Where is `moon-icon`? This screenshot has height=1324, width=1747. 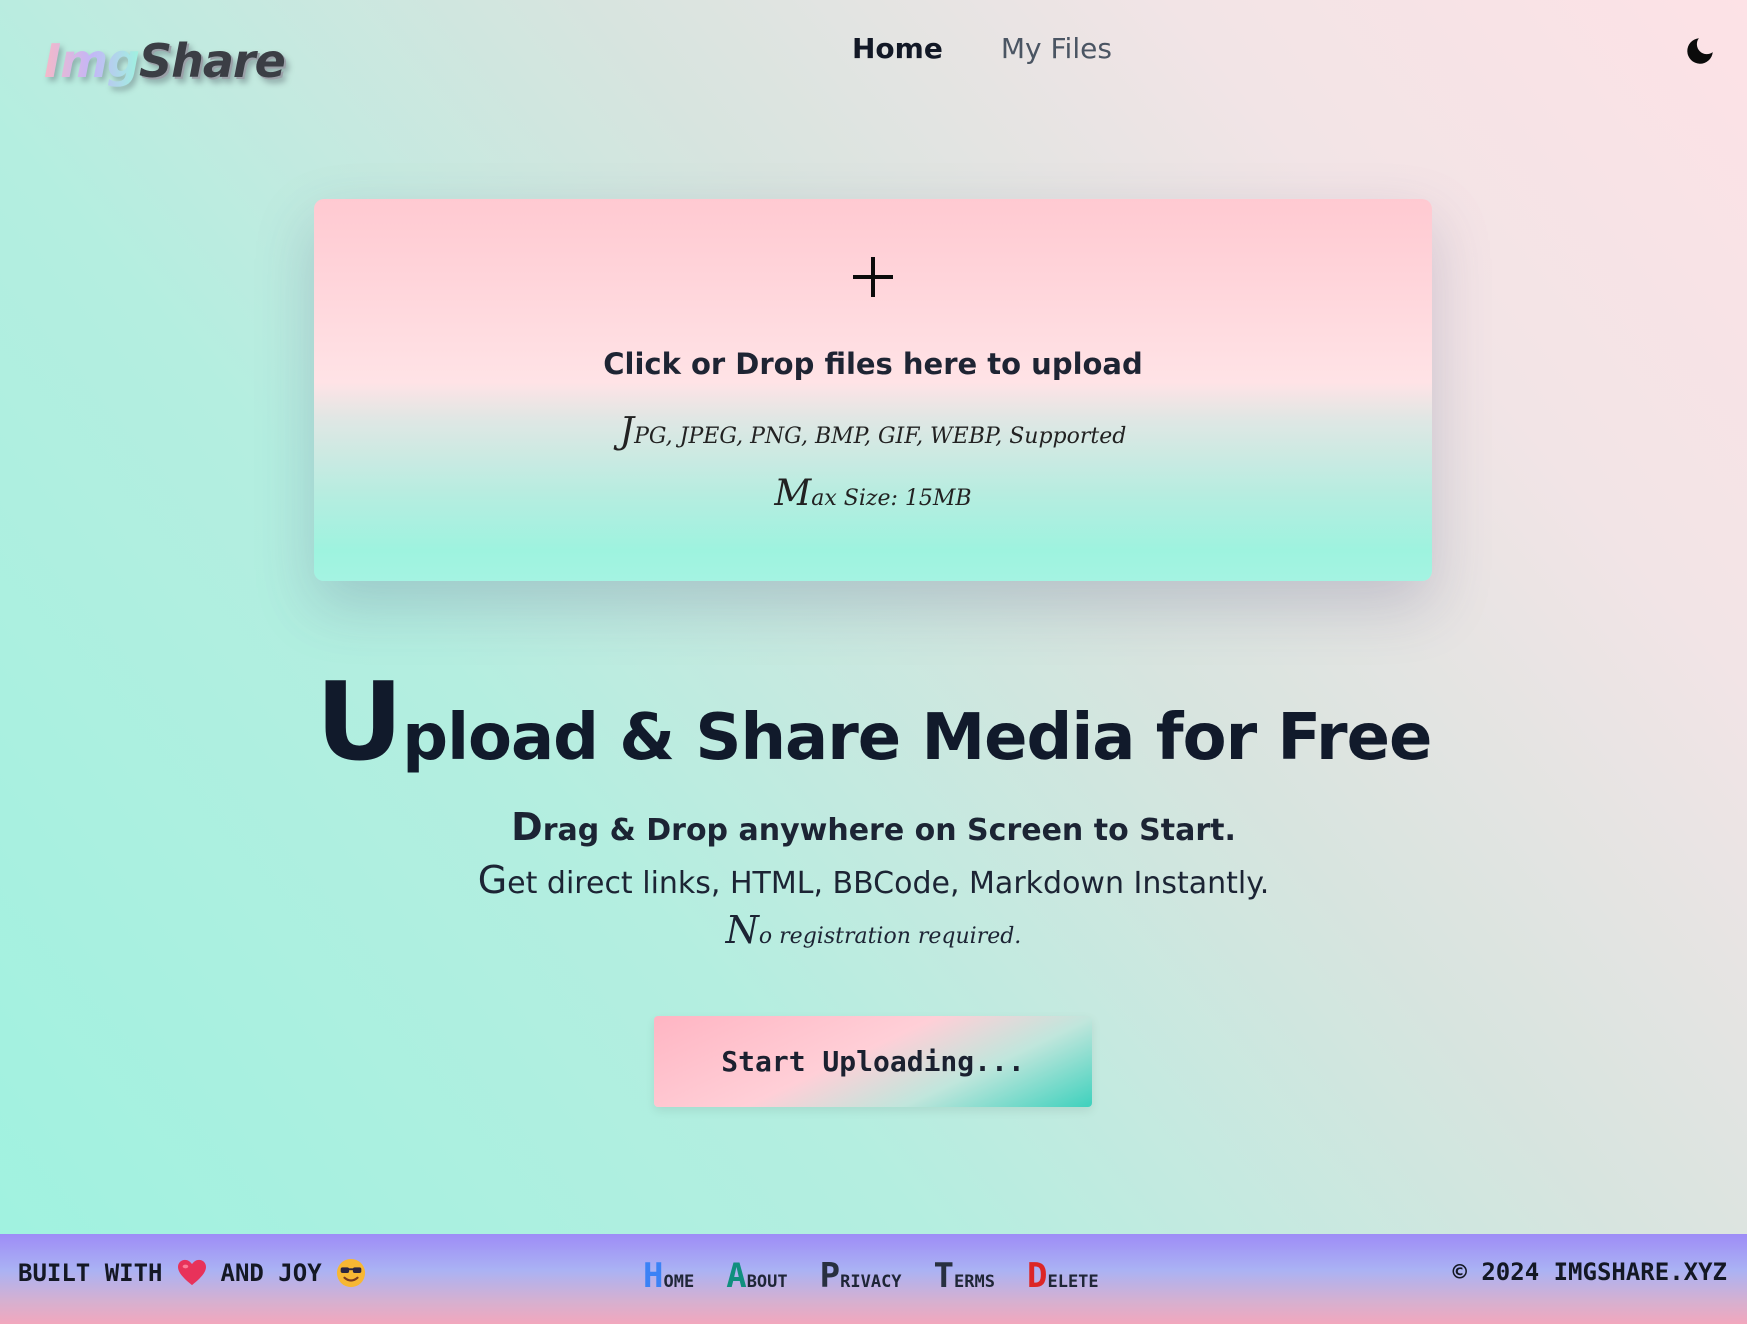
moon-icon is located at coordinates (1700, 51).